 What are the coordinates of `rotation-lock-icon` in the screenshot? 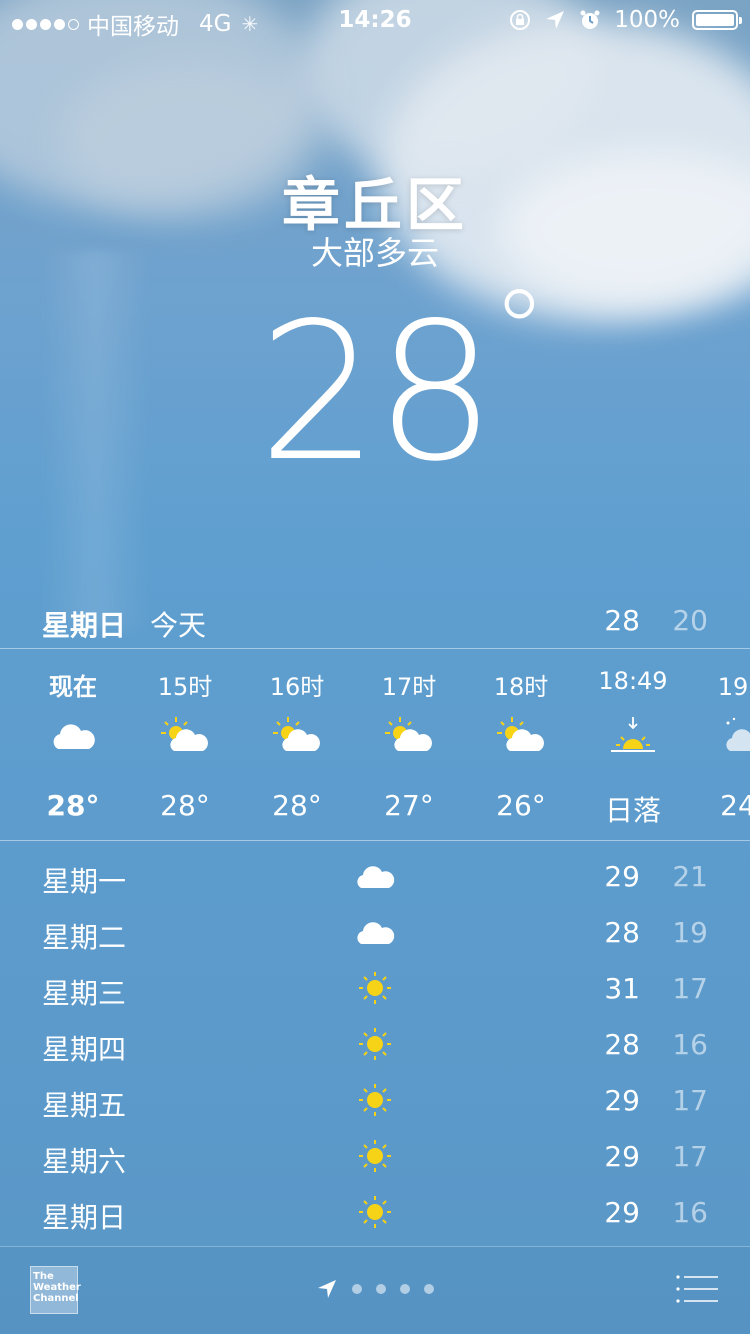 It's located at (520, 20).